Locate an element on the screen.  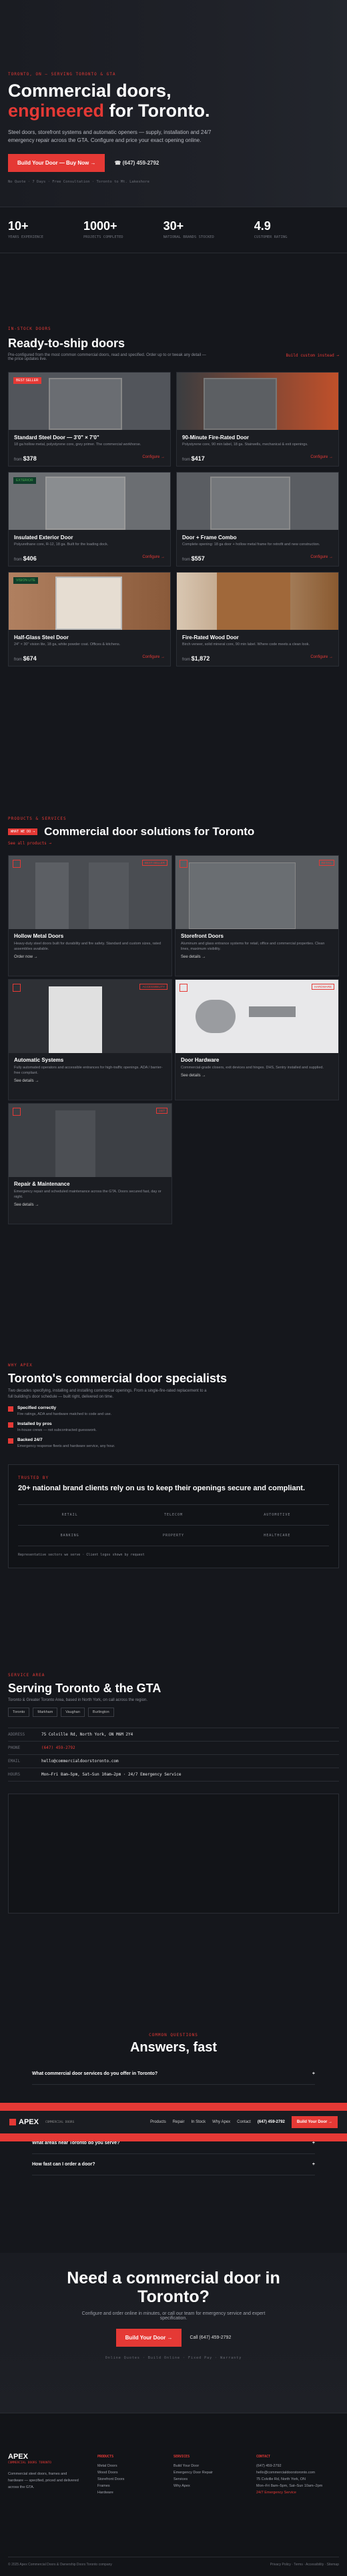
hero-phone-link: ☎ (647) 459-2792 is located at coordinates (136, 163).